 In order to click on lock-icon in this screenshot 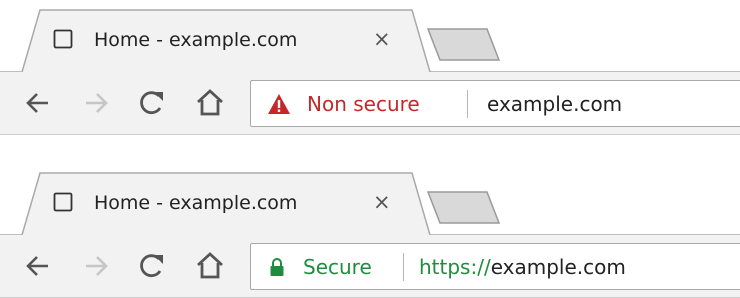, I will do `click(277, 267)`.